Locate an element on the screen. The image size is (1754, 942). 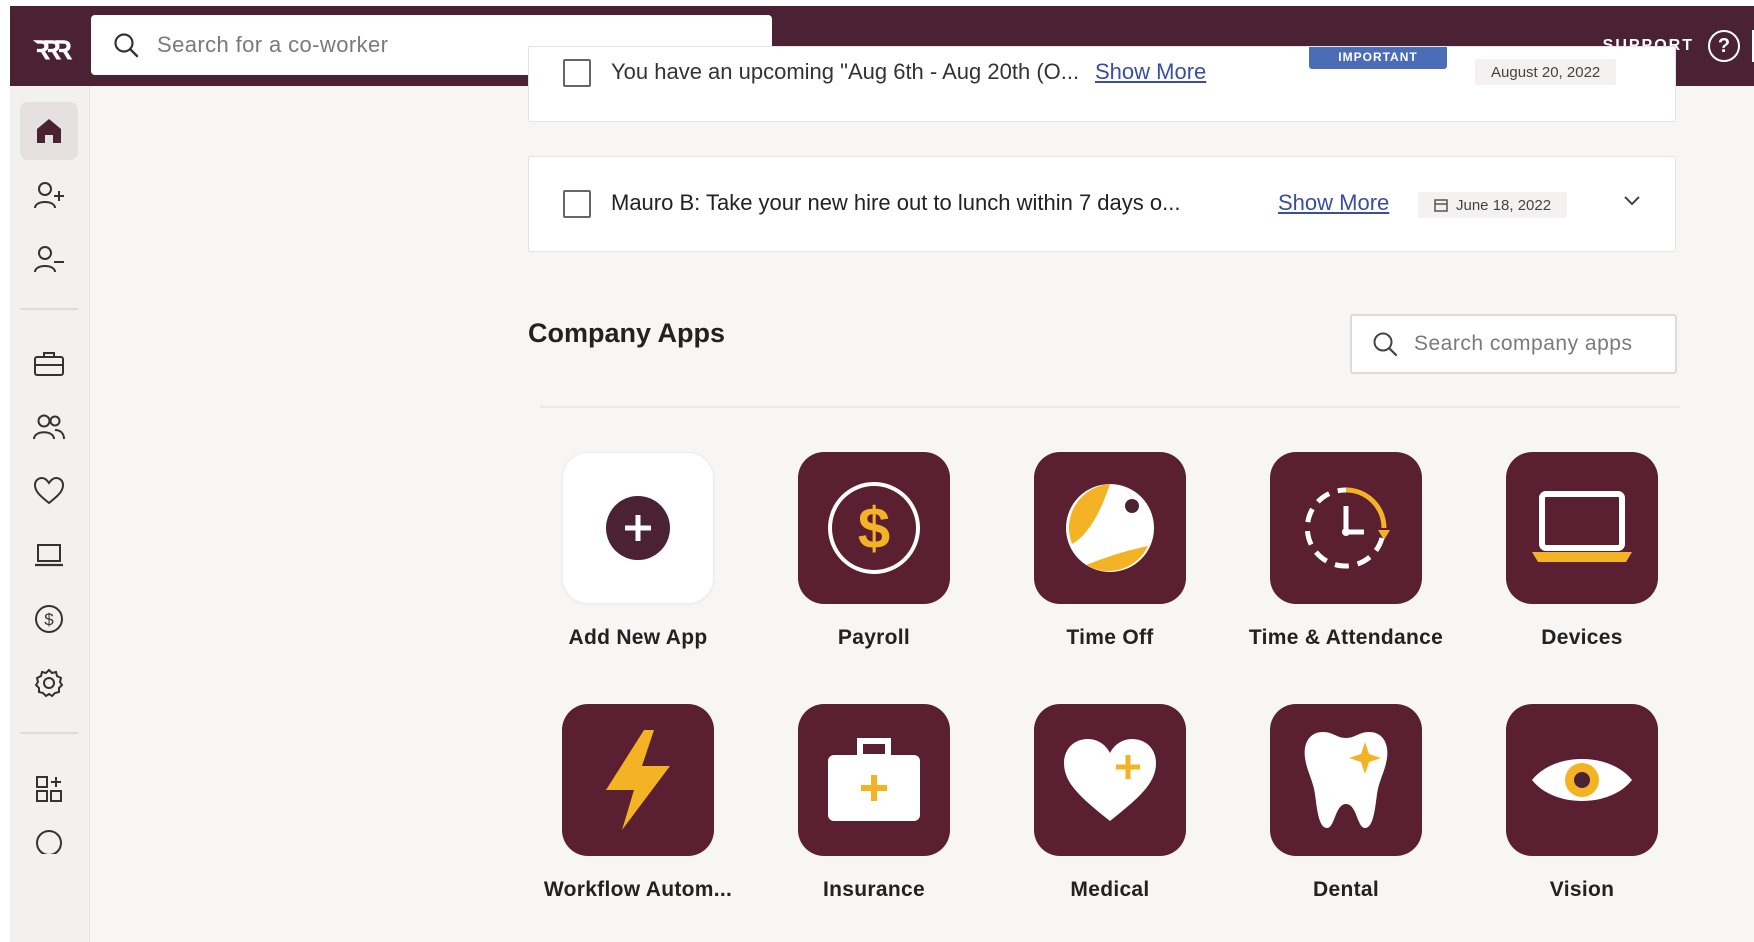
company-apps-search-input: Search company apps is located at coordinates (1513, 344).